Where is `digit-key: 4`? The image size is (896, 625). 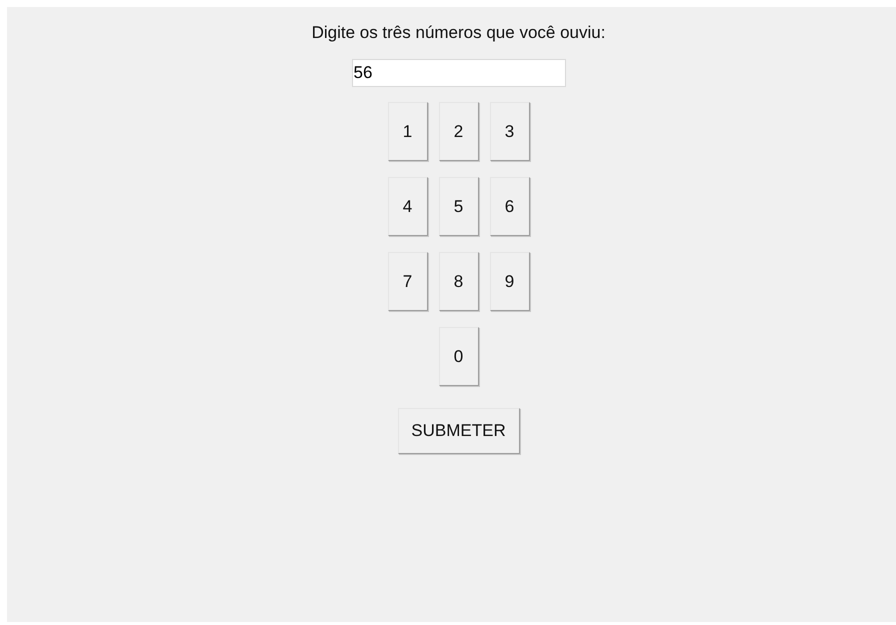
digit-key: 4 is located at coordinates (408, 206).